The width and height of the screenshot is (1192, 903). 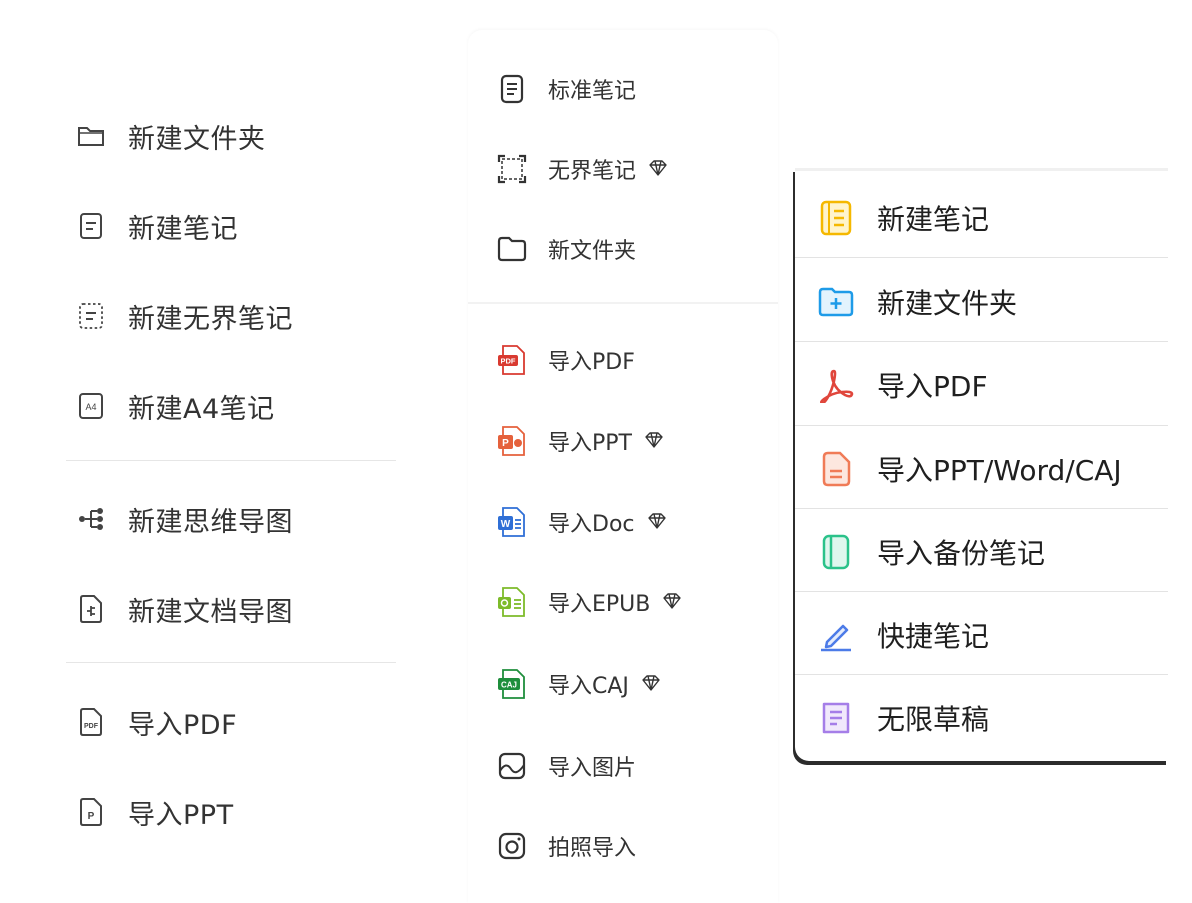 I want to click on menu-item-new-infinite-note: 新建无界笔记, so click(x=184, y=316).